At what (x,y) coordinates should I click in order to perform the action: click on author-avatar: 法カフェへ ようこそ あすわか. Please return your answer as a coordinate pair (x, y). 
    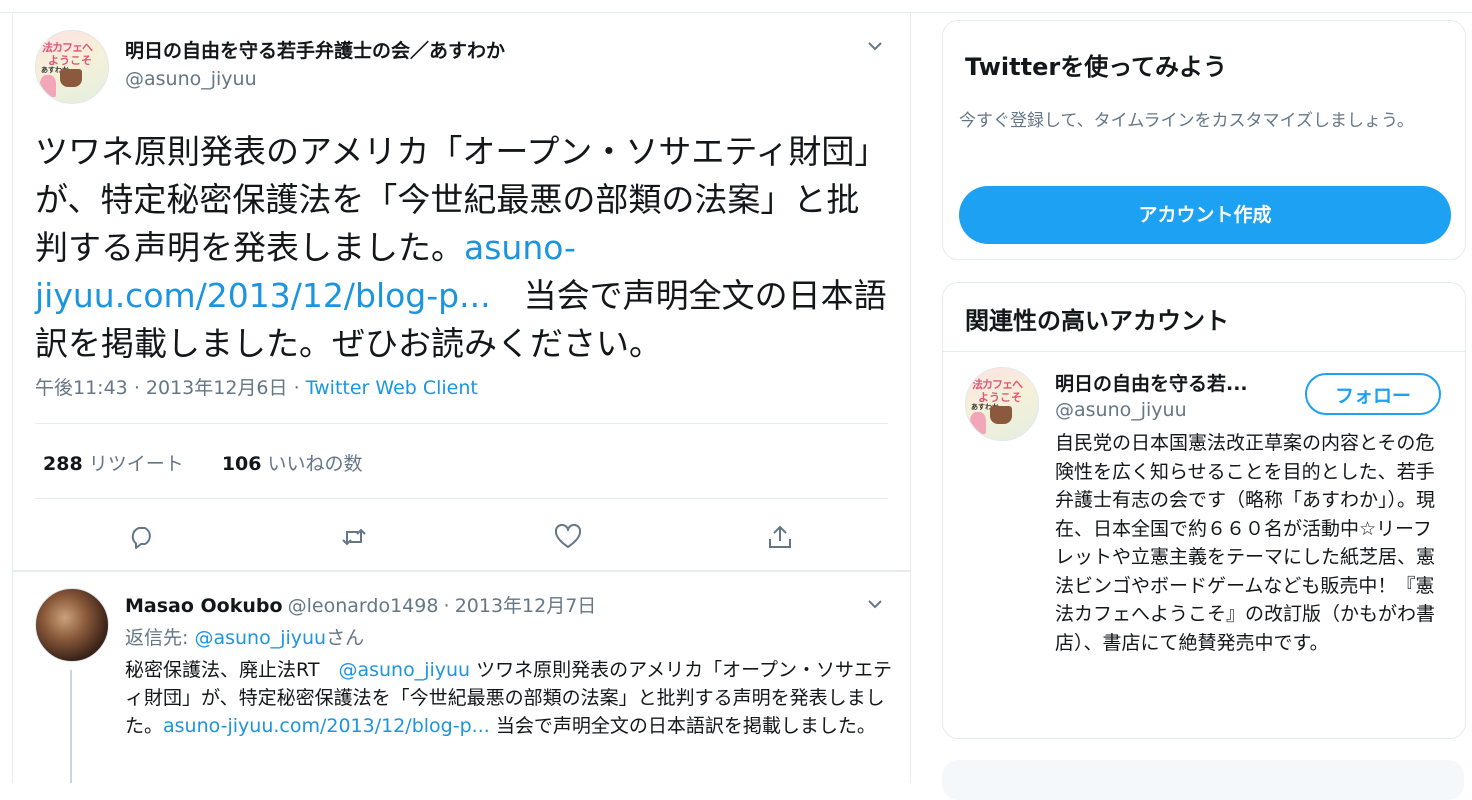
    Looking at the image, I should click on (72, 67).